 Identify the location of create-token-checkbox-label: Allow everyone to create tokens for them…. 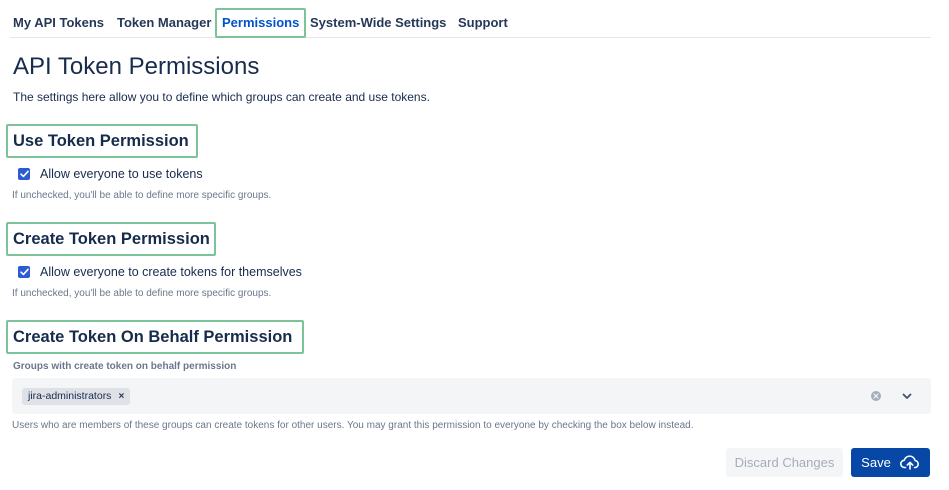
(171, 272).